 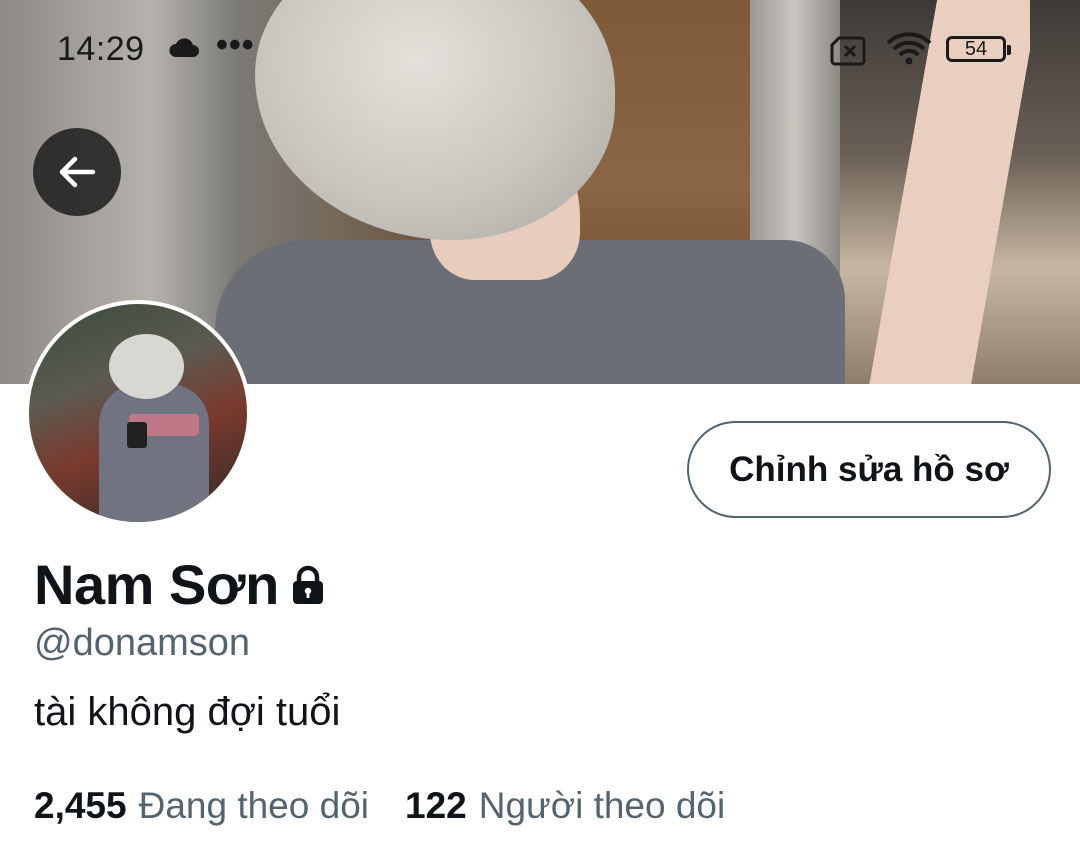 What do you see at coordinates (101, 49) in the screenshot?
I see `status-time: 14:29` at bounding box center [101, 49].